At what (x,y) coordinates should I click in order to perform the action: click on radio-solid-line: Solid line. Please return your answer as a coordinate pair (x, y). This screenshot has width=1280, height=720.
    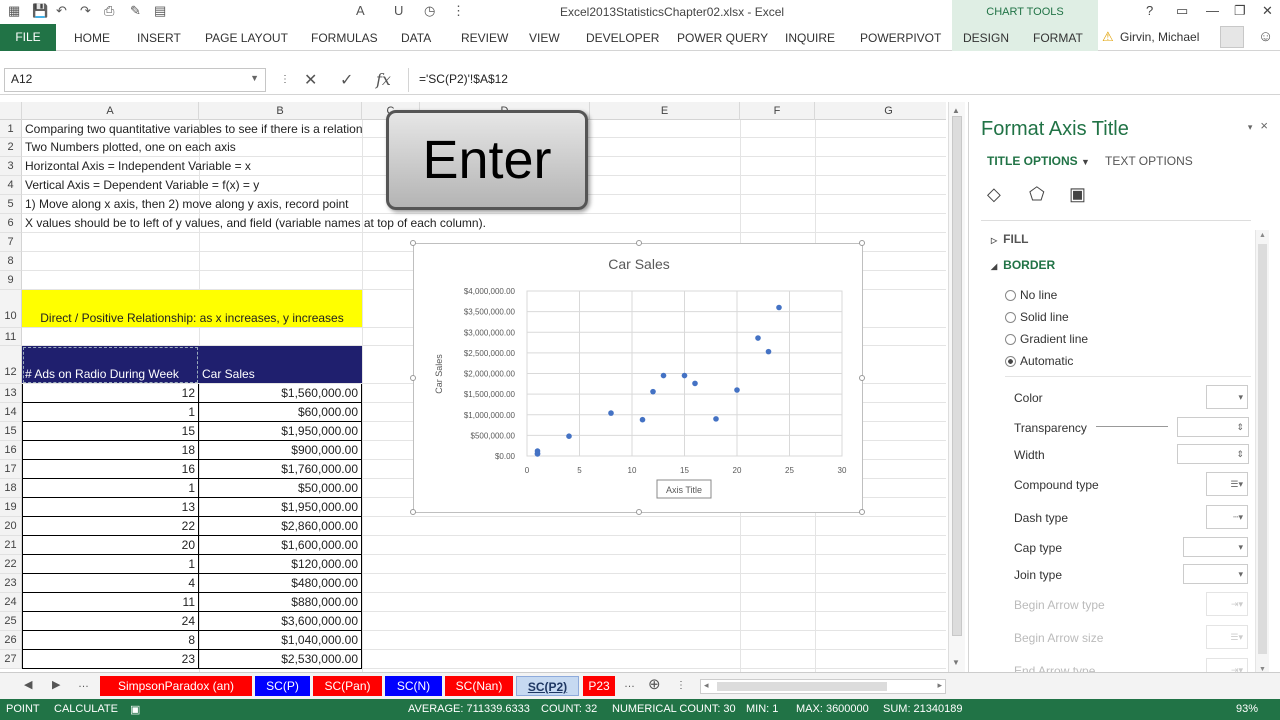
    Looking at the image, I should click on (1037, 317).